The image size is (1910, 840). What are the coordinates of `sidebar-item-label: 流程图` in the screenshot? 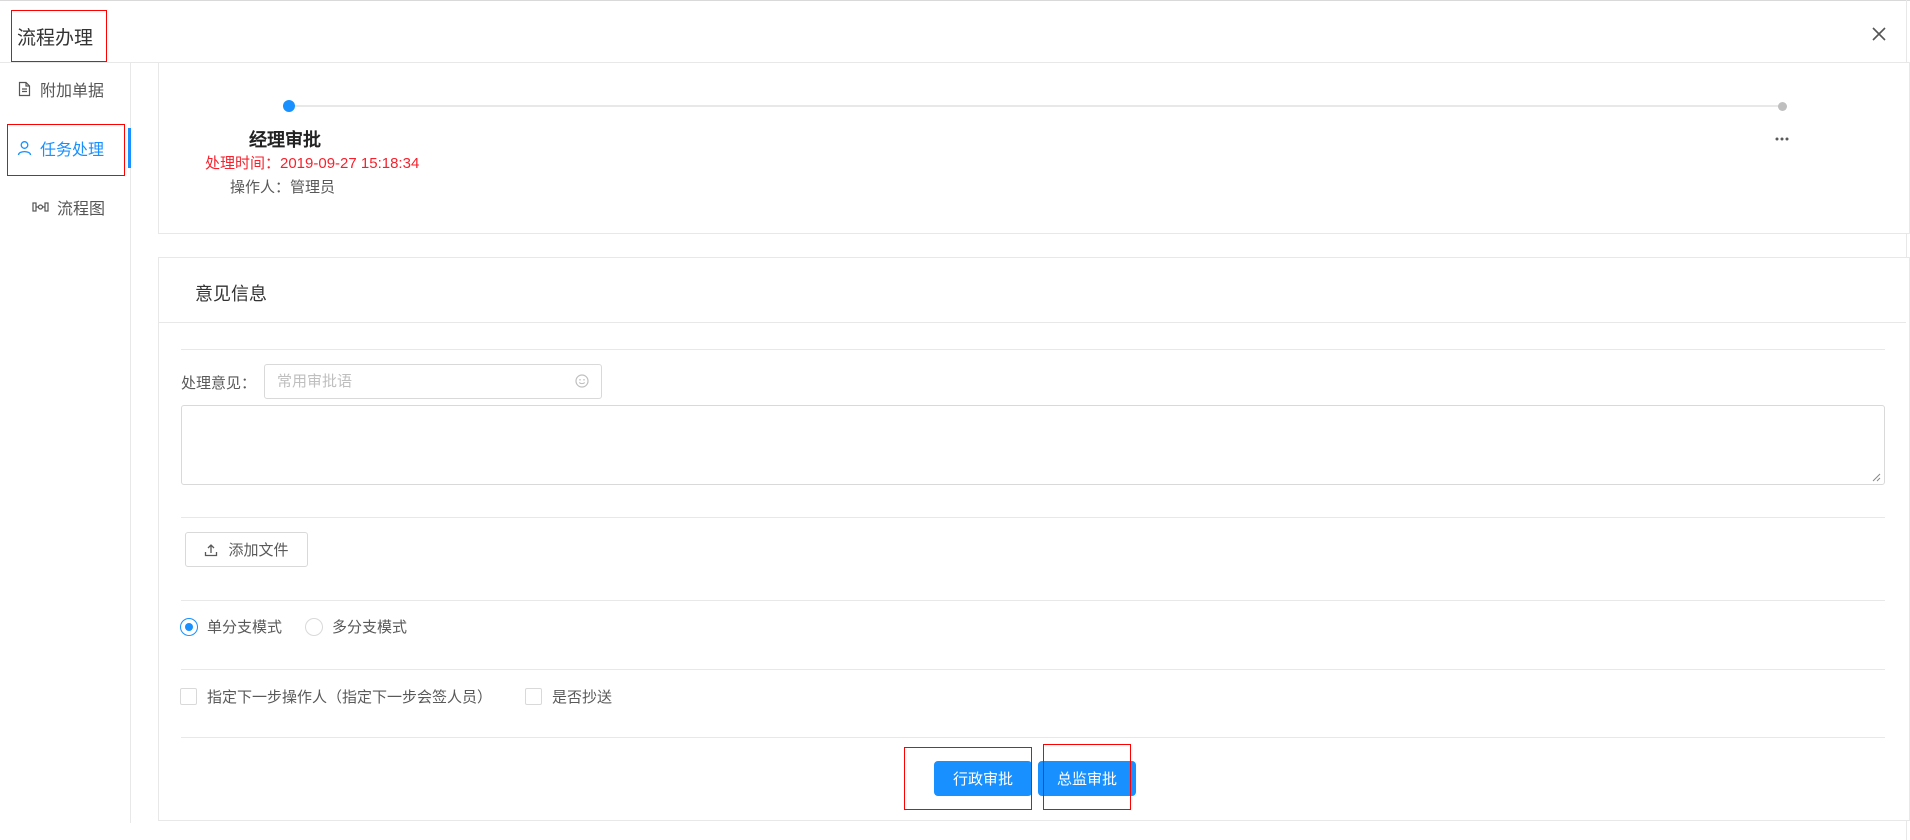 It's located at (81, 209).